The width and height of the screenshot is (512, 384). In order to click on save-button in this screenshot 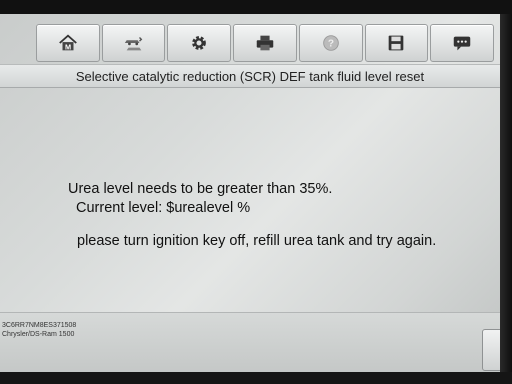, I will do `click(396, 43)`.